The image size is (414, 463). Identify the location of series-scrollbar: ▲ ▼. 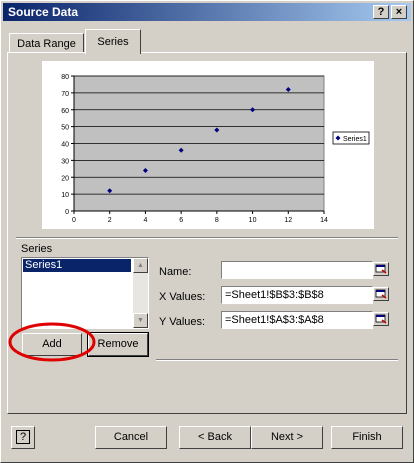
(140, 293).